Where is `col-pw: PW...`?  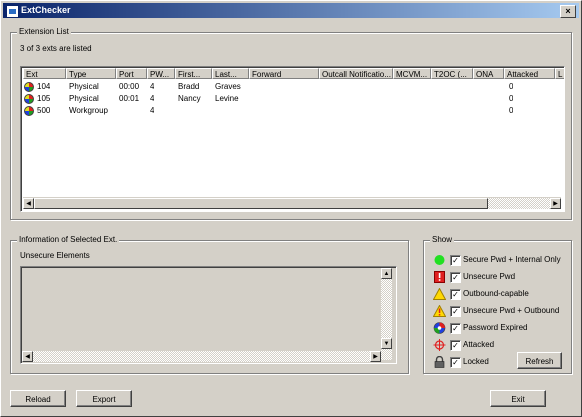
col-pw: PW... is located at coordinates (161, 73).